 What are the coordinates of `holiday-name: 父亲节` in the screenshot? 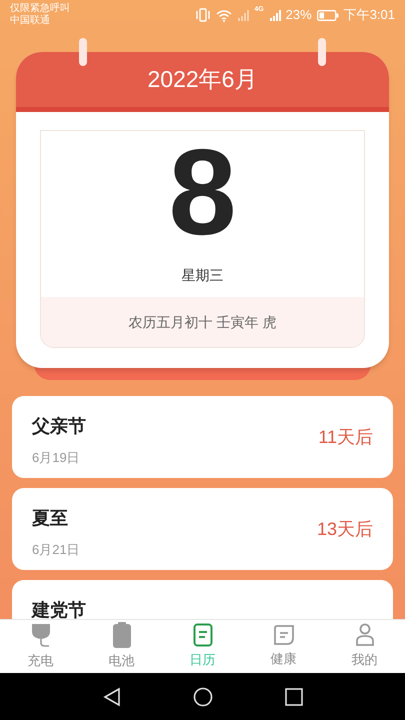 It's located at (59, 426).